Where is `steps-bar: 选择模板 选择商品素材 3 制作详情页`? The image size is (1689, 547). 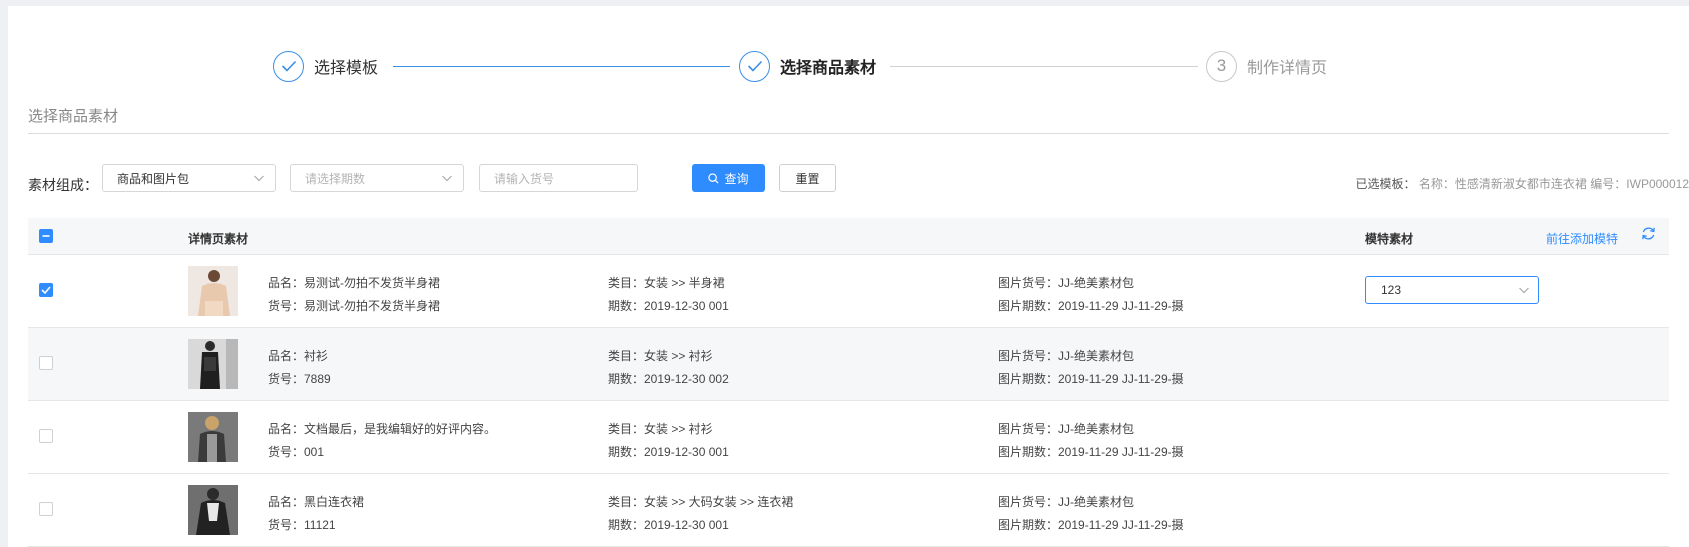 steps-bar: 选择模板 选择商品素材 3 制作详情页 is located at coordinates (848, 66).